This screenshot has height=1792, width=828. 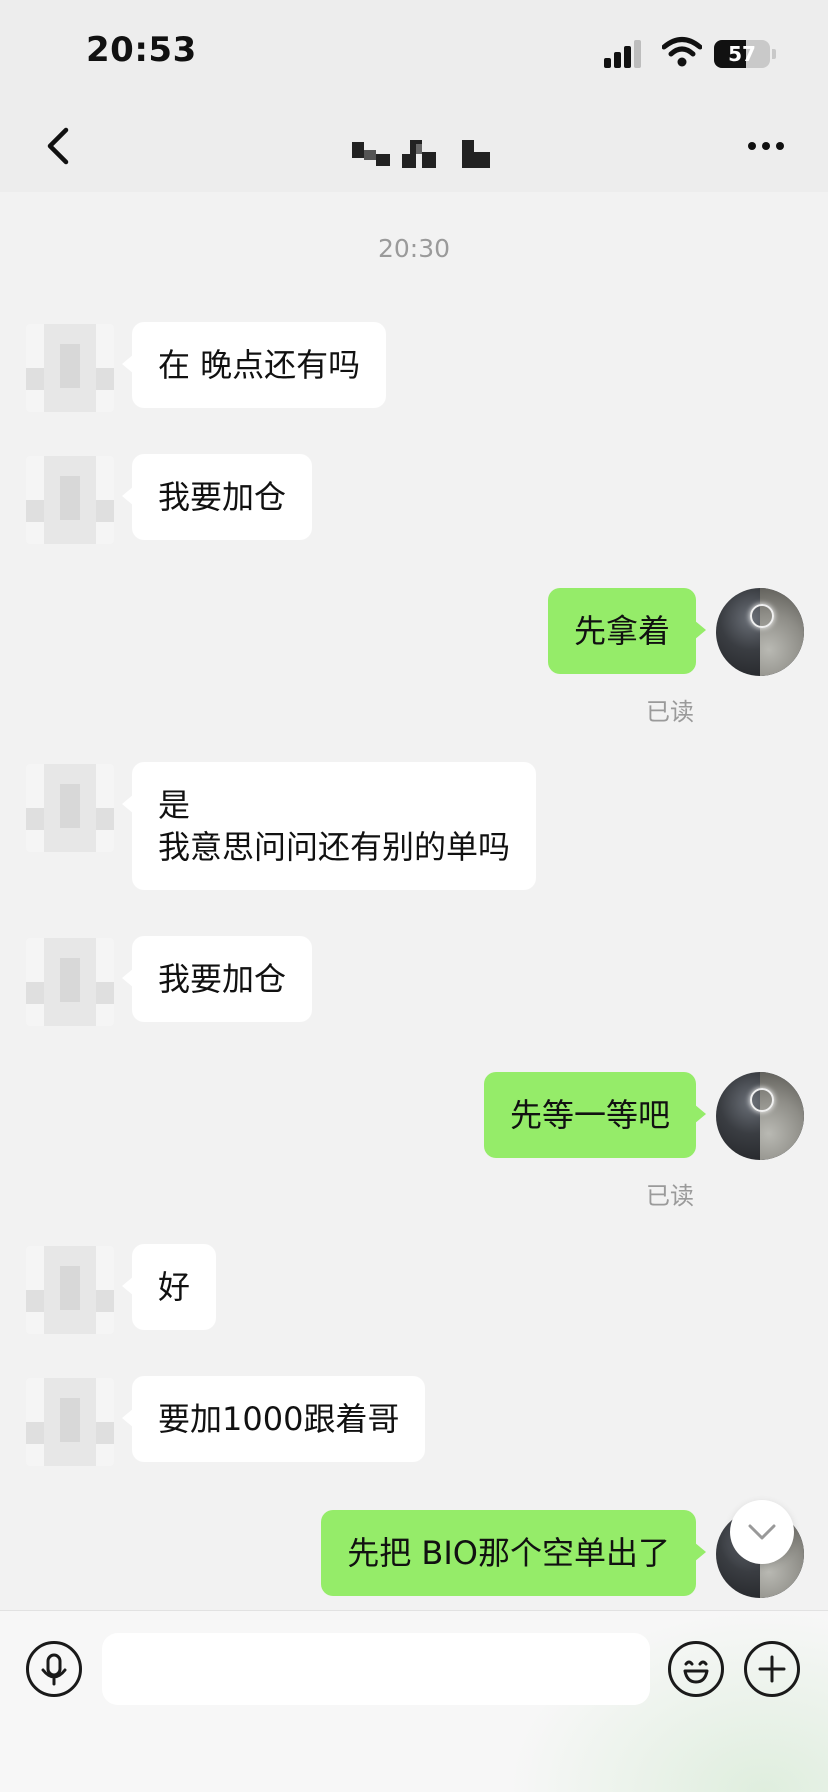 I want to click on voice-input-button, so click(x=54, y=1669).